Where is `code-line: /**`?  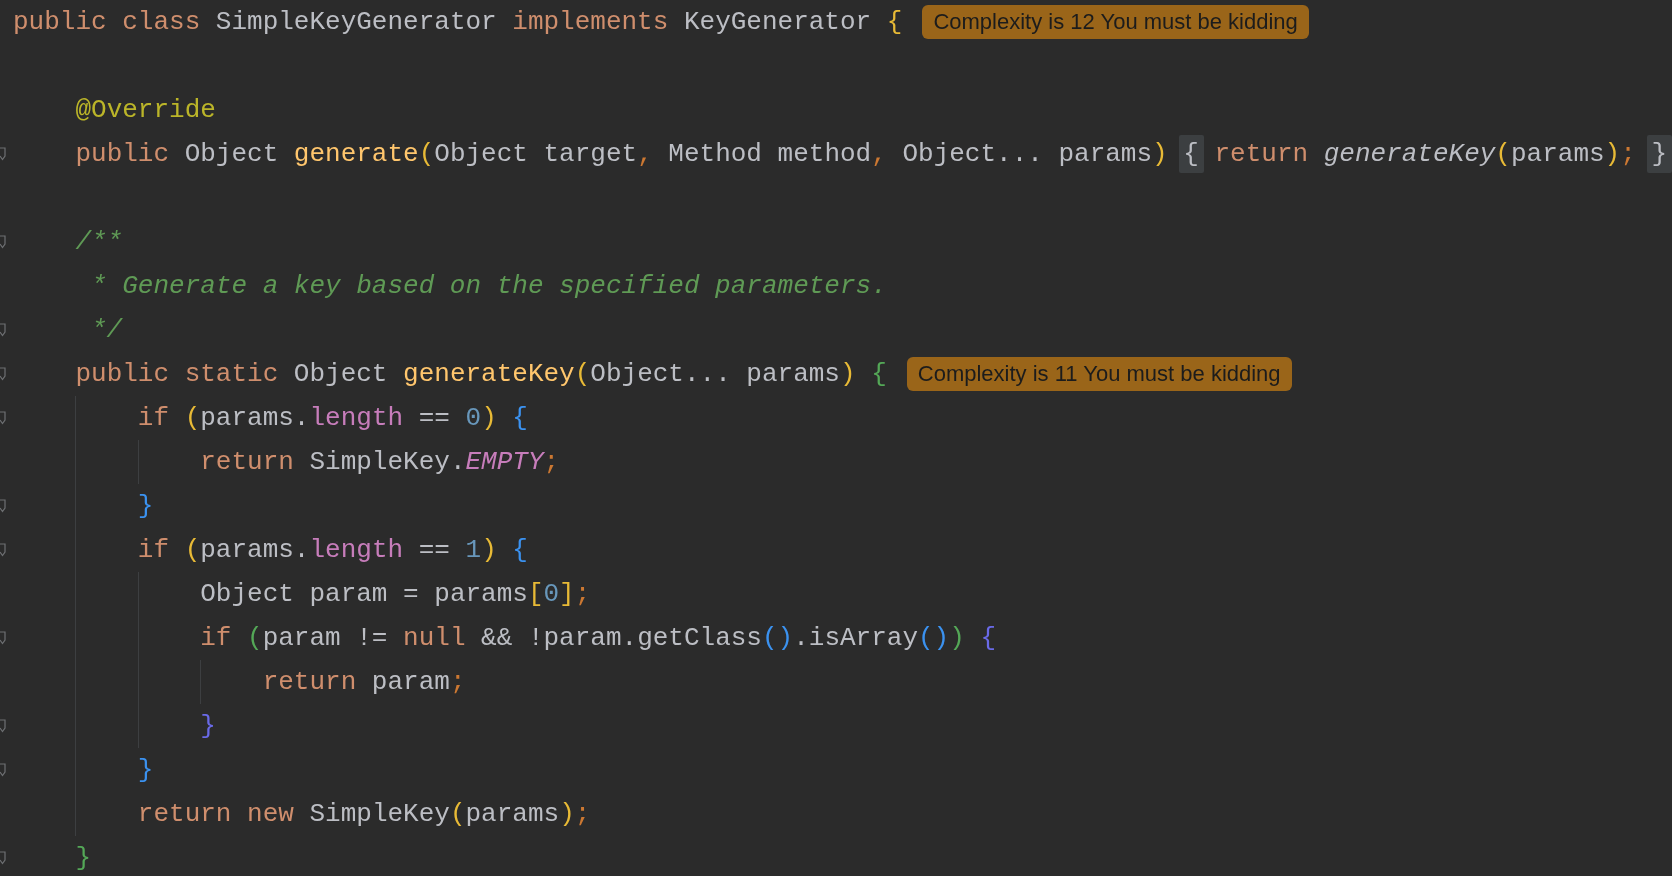
code-line: /** is located at coordinates (99, 242).